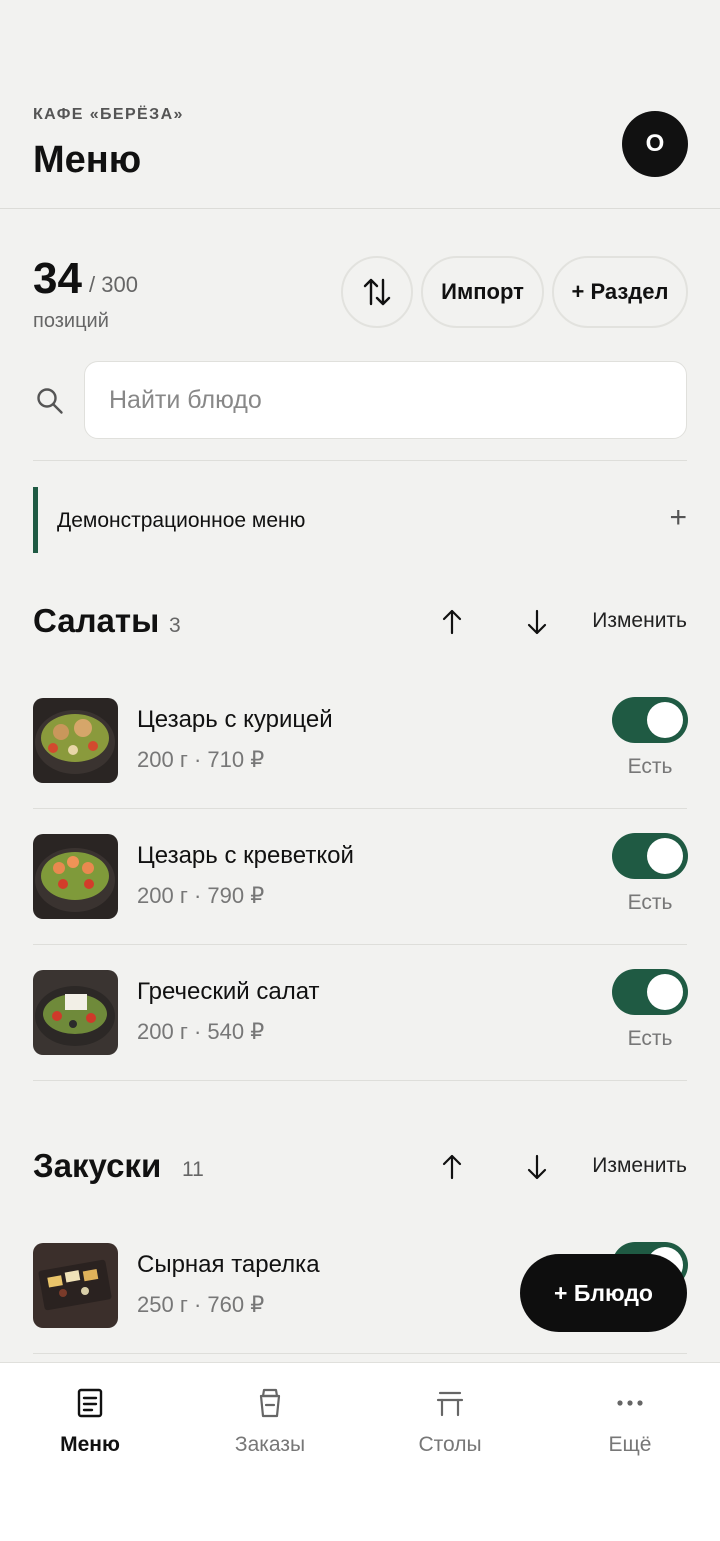 This screenshot has height=1541, width=720. What do you see at coordinates (678, 518) in the screenshot?
I see `add-to-group-button: +` at bounding box center [678, 518].